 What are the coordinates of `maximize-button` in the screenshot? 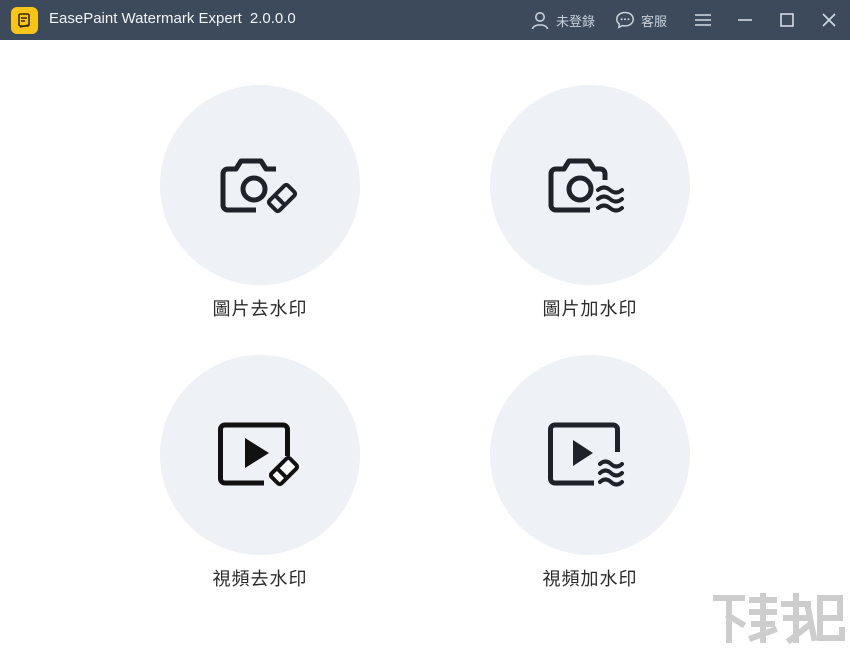 It's located at (787, 20).